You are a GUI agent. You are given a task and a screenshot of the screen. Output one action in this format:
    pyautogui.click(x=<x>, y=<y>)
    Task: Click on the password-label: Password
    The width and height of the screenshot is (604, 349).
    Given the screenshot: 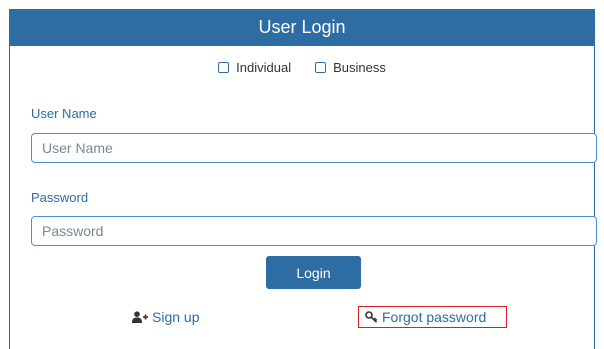 What is the action you would take?
    pyautogui.click(x=60, y=197)
    